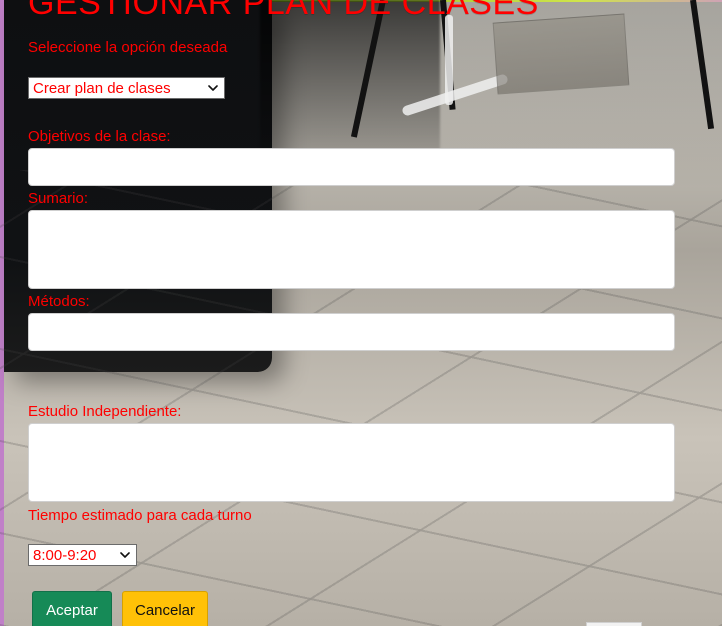 This screenshot has height=626, width=722. What do you see at coordinates (351, 462) in the screenshot?
I see `independent-study-textarea` at bounding box center [351, 462].